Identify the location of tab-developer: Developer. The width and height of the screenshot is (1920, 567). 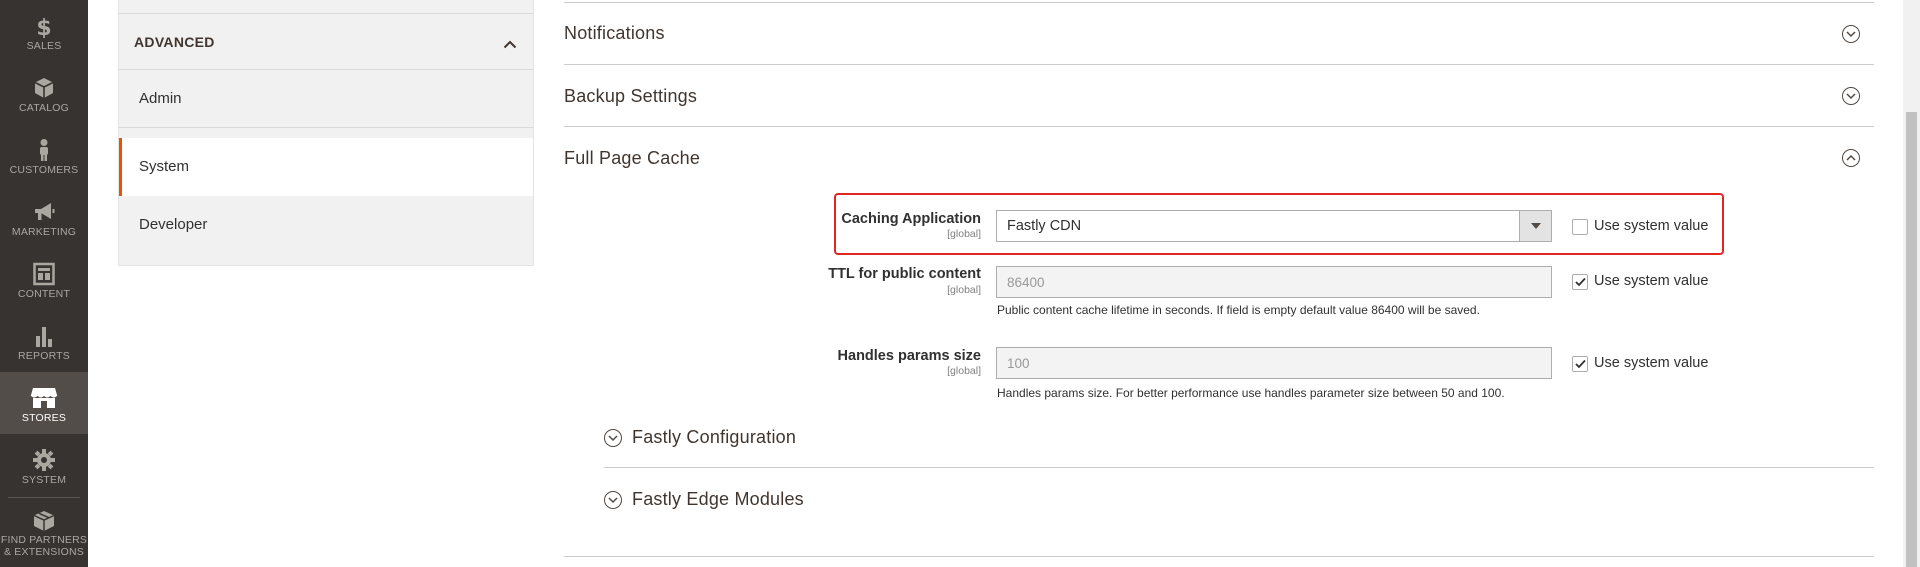
(326, 225).